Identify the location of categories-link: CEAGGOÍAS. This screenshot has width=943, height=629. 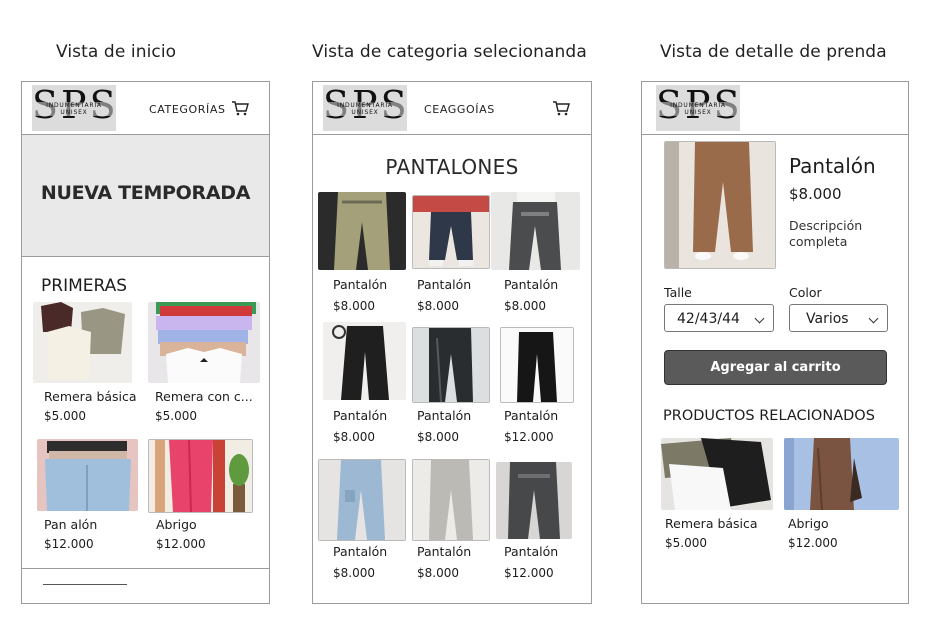
(459, 109).